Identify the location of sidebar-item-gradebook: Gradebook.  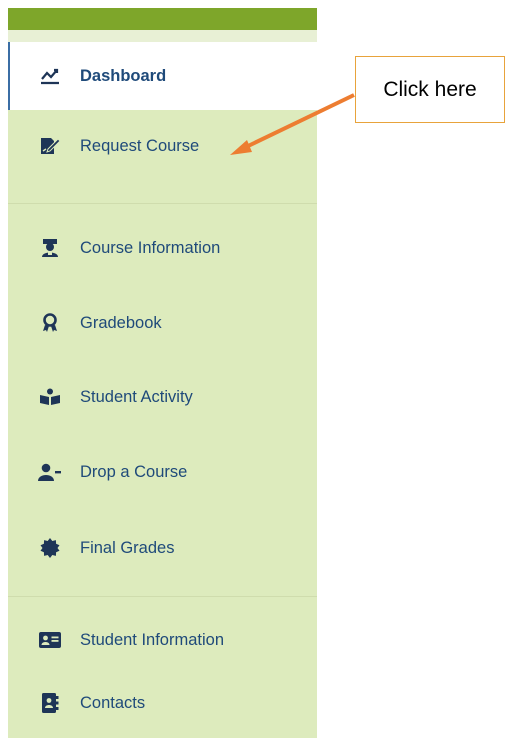
(162, 323).